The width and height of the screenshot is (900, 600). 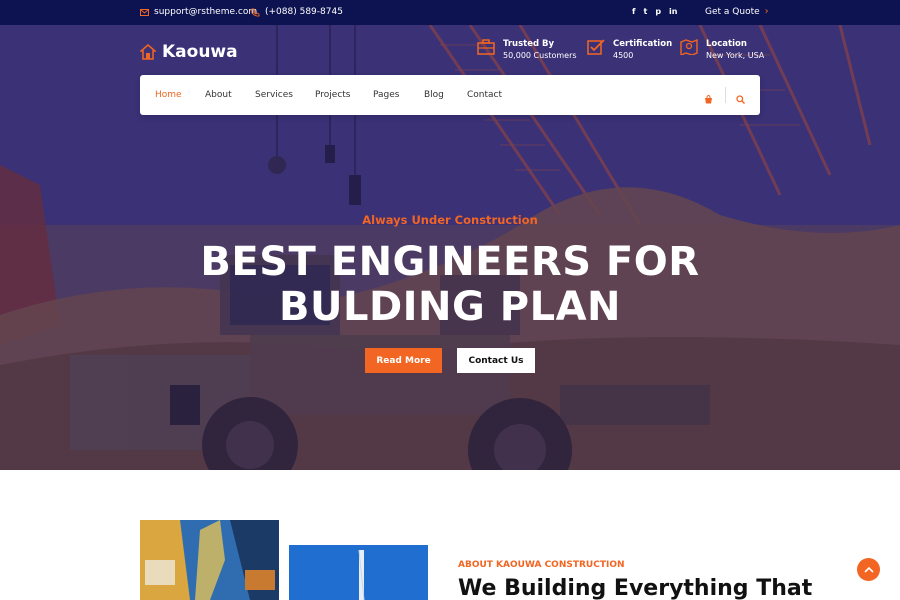 What do you see at coordinates (449, 307) in the screenshot?
I see `hero-headline-line2: BULDING PLAN` at bounding box center [449, 307].